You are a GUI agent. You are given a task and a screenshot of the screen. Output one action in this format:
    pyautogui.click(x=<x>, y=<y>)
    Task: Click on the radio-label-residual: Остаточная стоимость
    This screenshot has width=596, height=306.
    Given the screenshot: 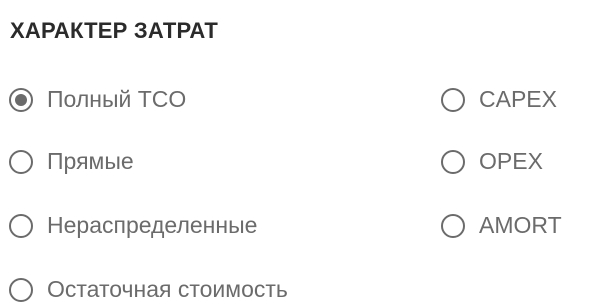 What is the action you would take?
    pyautogui.click(x=167, y=289)
    